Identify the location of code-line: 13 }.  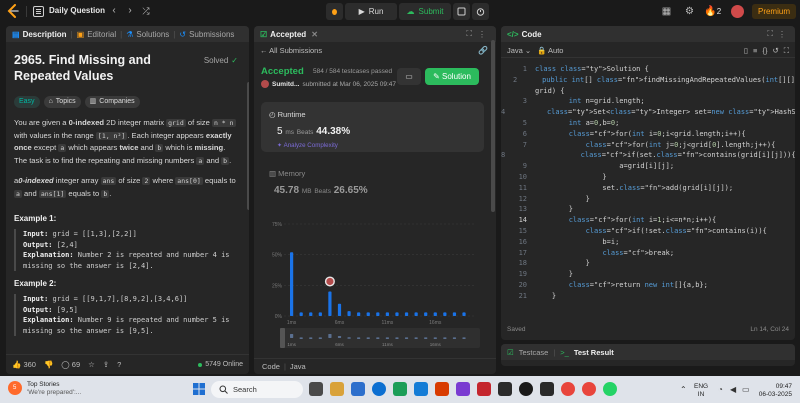
(648, 209).